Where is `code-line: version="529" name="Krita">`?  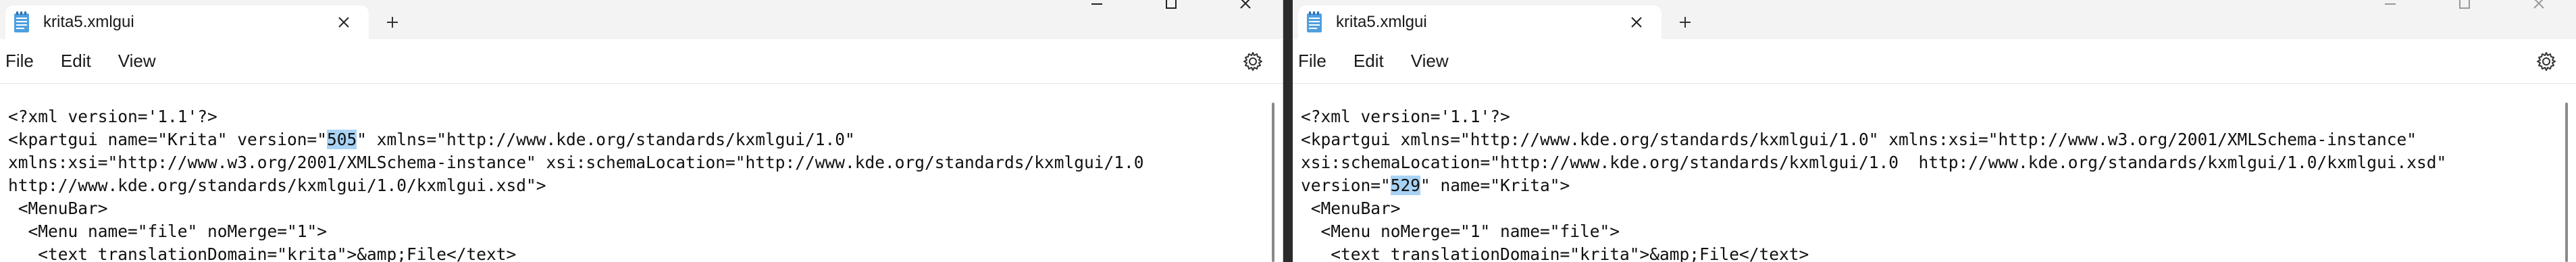 code-line: version="529" name="Krita"> is located at coordinates (1435, 185).